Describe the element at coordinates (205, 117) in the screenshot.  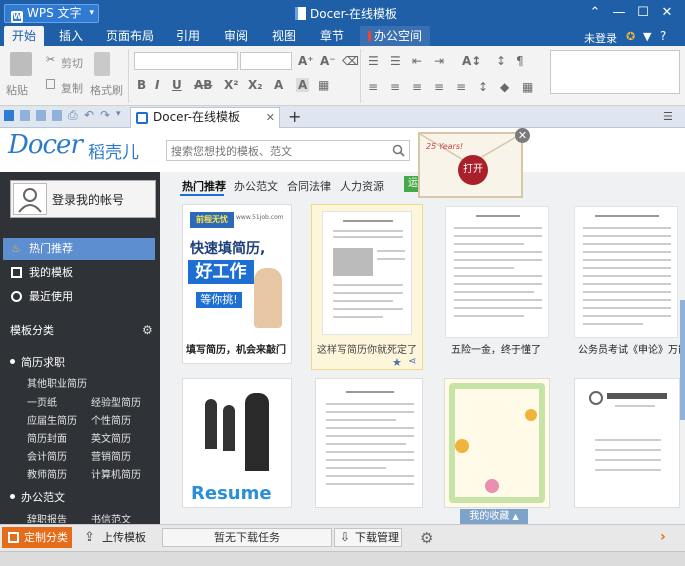
I see `tab-docer-online-templates: Docer-在线模板 ✕` at that location.